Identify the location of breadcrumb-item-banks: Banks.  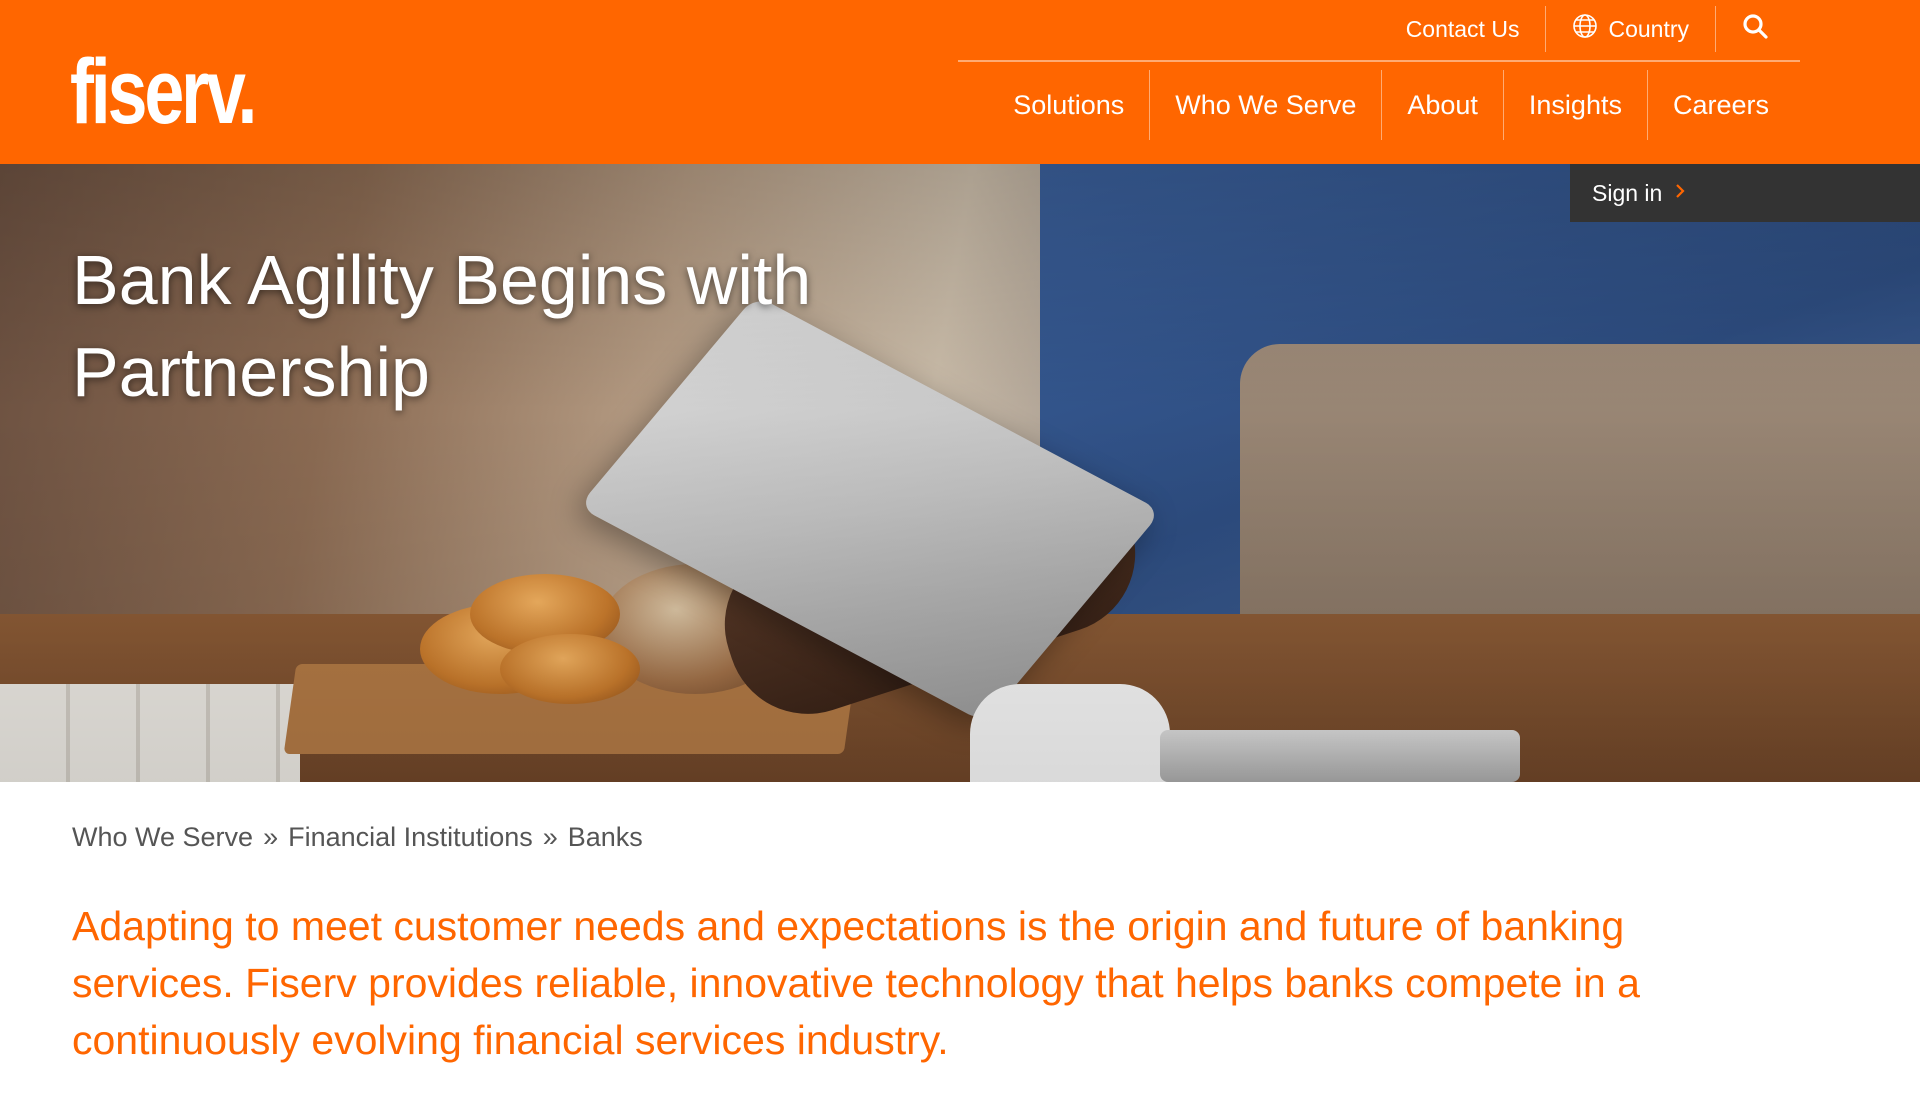
(605, 837).